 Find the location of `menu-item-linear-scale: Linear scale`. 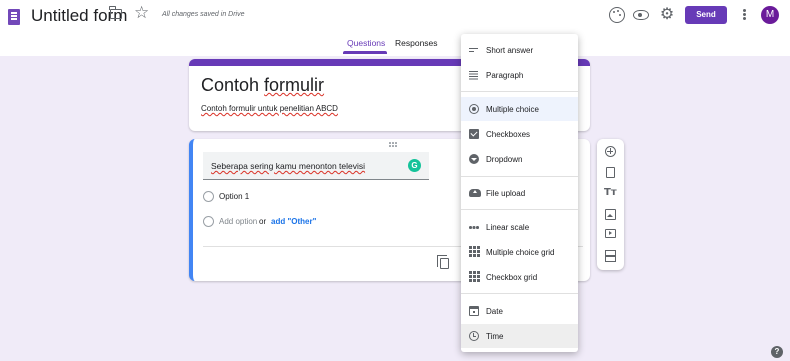

menu-item-linear-scale: Linear scale is located at coordinates (519, 227).